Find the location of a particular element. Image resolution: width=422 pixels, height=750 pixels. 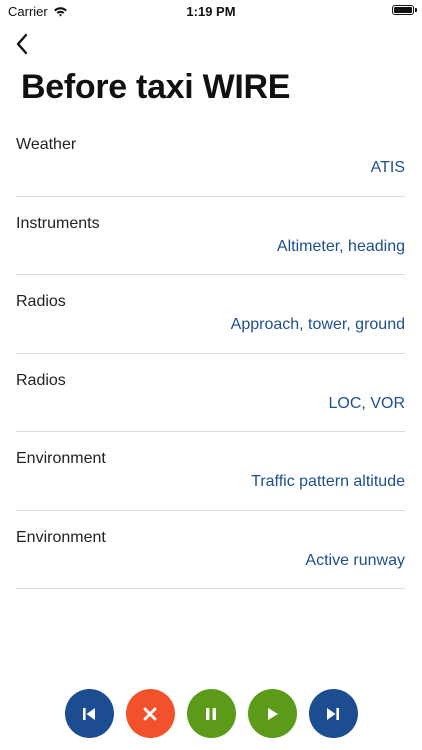

close-icon is located at coordinates (150, 713).